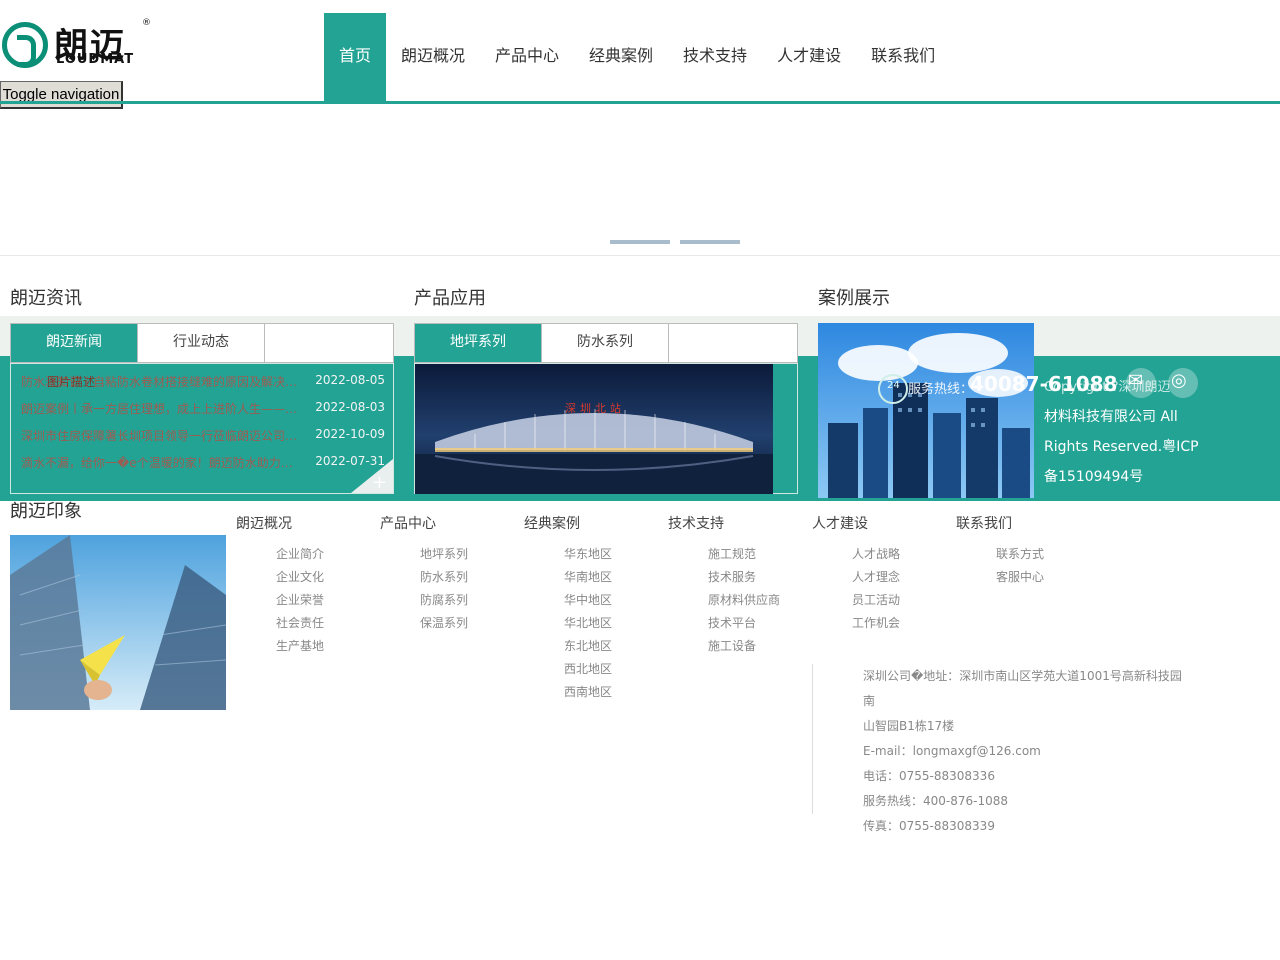 This screenshot has height=960, width=1280. I want to click on news-date: 2022-08-03, so click(350, 407).